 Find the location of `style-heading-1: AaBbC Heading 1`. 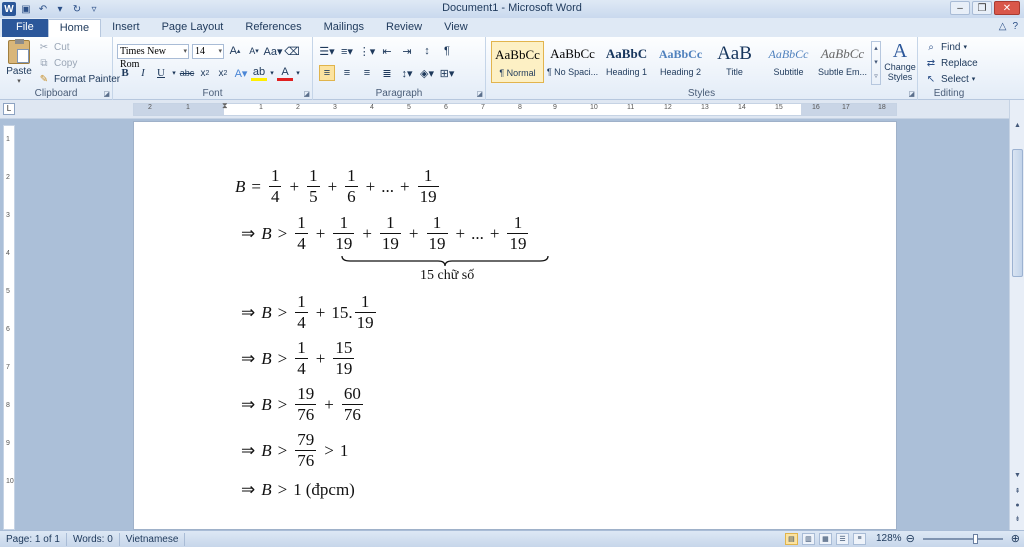

style-heading-1: AaBbC Heading 1 is located at coordinates (626, 62).